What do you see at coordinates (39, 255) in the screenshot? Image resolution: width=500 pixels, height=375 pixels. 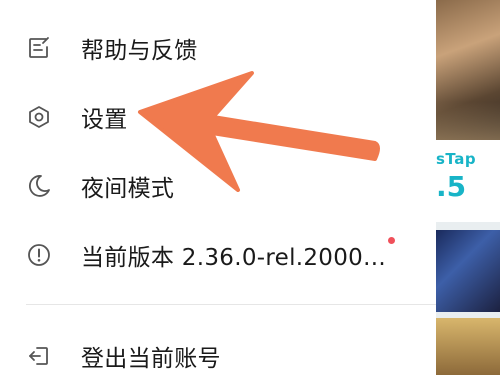 I see `info-circle-icon` at bounding box center [39, 255].